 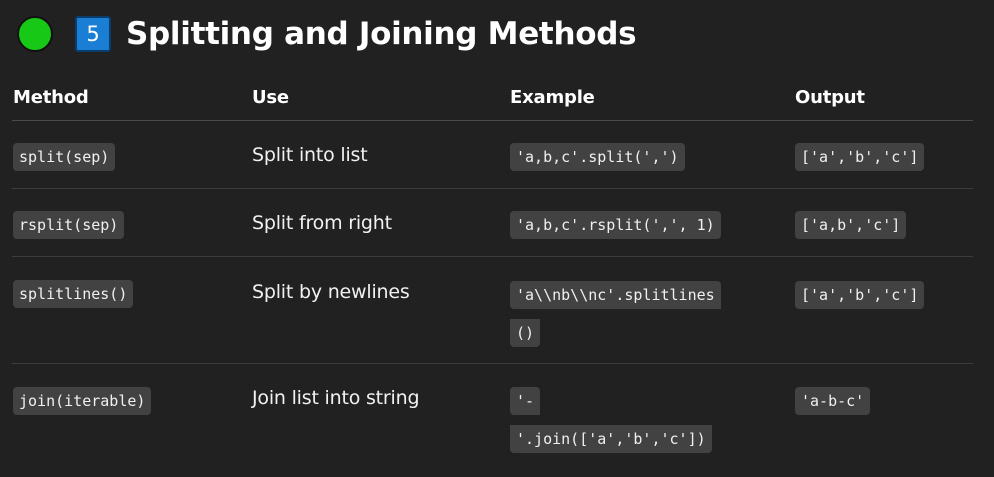 What do you see at coordinates (525, 401) in the screenshot?
I see `example-code-line-1: '-` at bounding box center [525, 401].